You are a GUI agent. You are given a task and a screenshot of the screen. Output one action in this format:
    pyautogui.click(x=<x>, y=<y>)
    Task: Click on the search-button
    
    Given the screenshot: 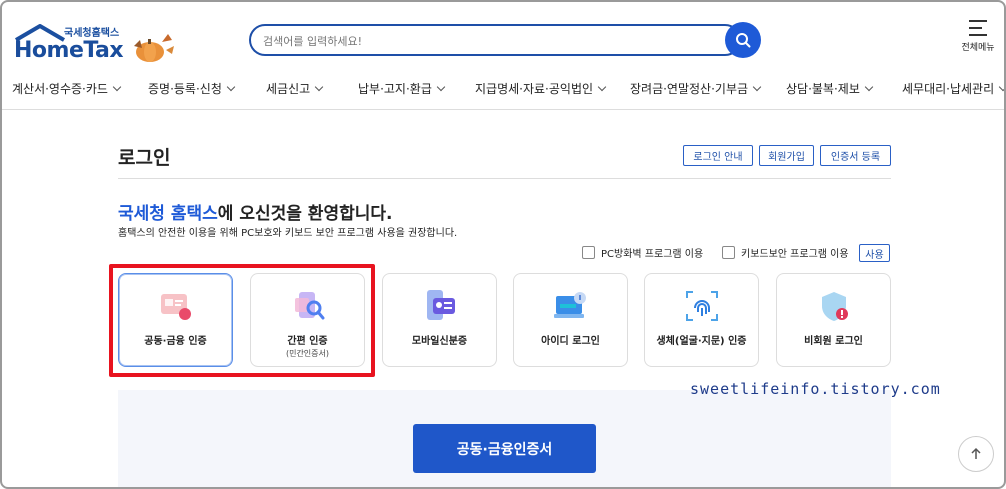 What is the action you would take?
    pyautogui.click(x=743, y=40)
    